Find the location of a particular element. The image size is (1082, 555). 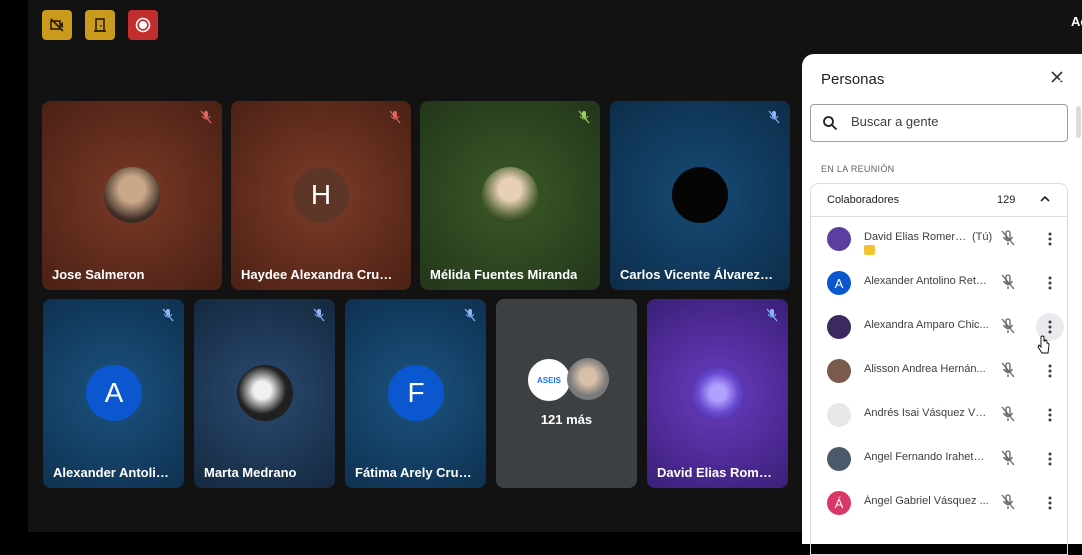

search-box is located at coordinates (939, 123).